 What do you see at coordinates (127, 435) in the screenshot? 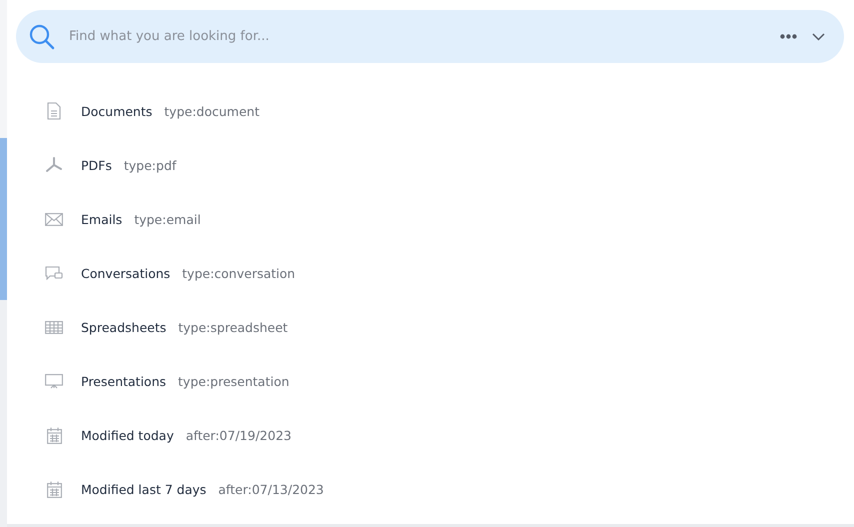
I see `suggestion-label: Modified today` at bounding box center [127, 435].